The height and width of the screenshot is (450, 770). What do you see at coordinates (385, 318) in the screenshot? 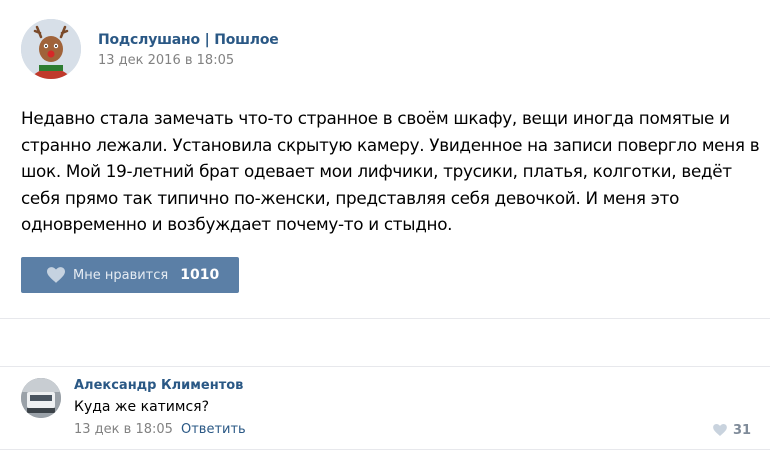
I see `divider` at bounding box center [385, 318].